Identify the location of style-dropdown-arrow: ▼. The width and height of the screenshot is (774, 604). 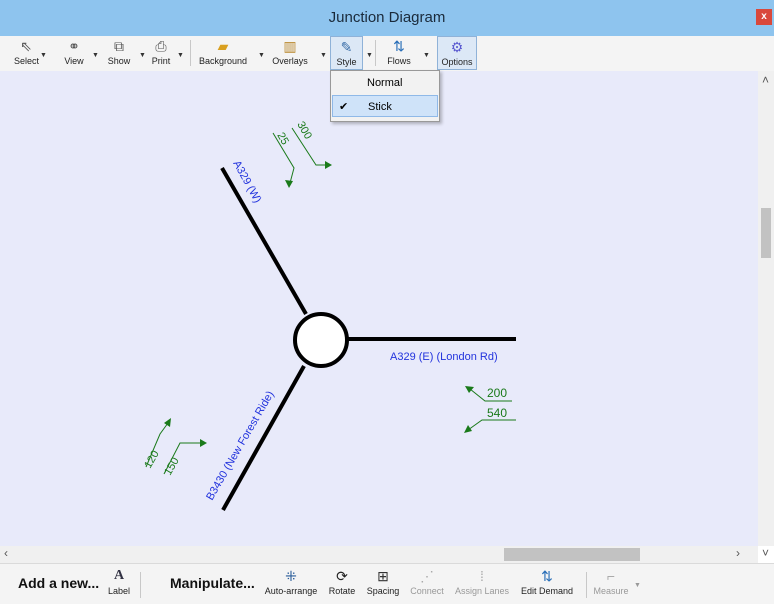
(369, 55).